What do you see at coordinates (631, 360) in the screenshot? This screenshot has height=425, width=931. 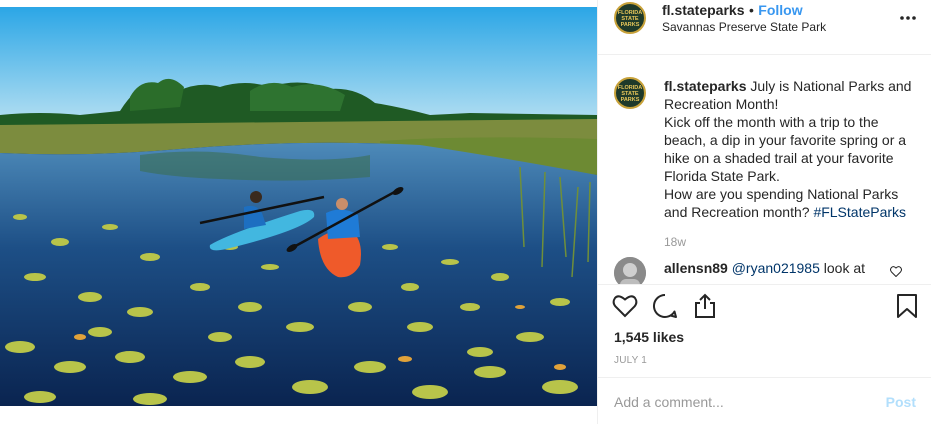 I see `post-date: JULY 1` at bounding box center [631, 360].